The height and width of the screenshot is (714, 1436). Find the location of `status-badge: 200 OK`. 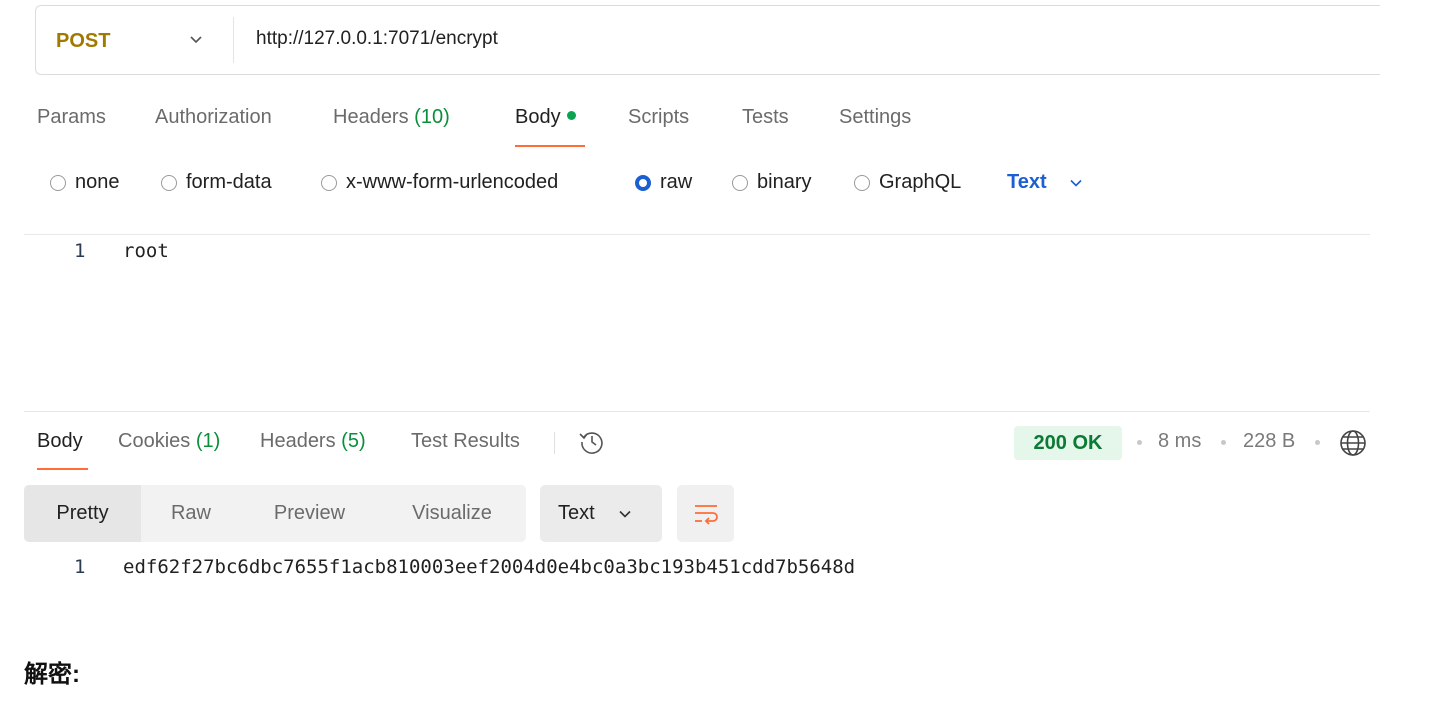

status-badge: 200 OK is located at coordinates (1068, 443).